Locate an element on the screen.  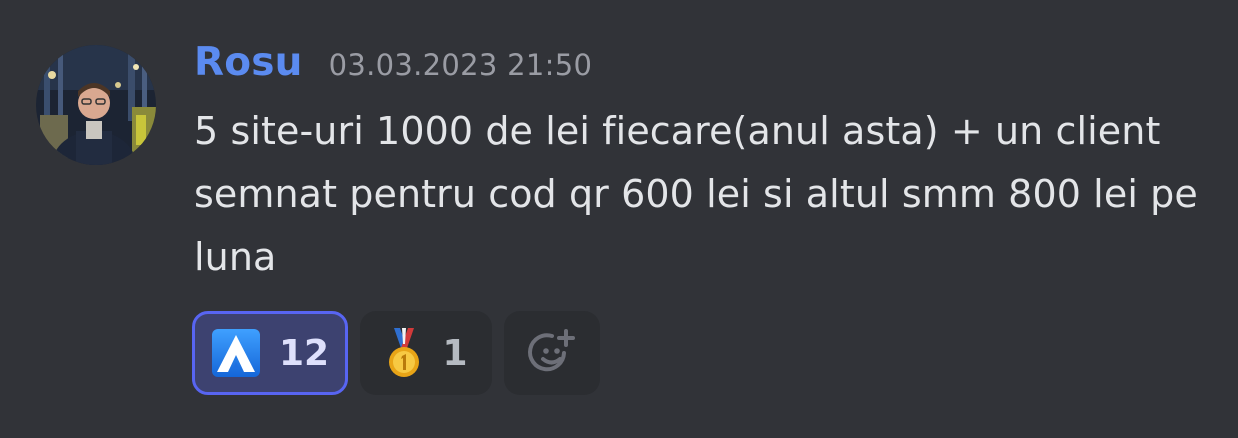
reaction-count: 1 is located at coordinates (455, 353).